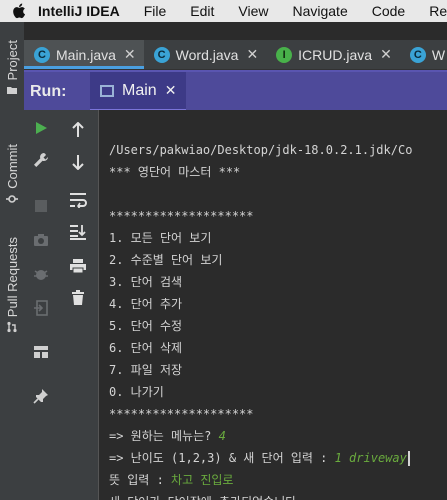  What do you see at coordinates (146, 304) in the screenshot?
I see `menu-option: 4. 단어 추가` at bounding box center [146, 304].